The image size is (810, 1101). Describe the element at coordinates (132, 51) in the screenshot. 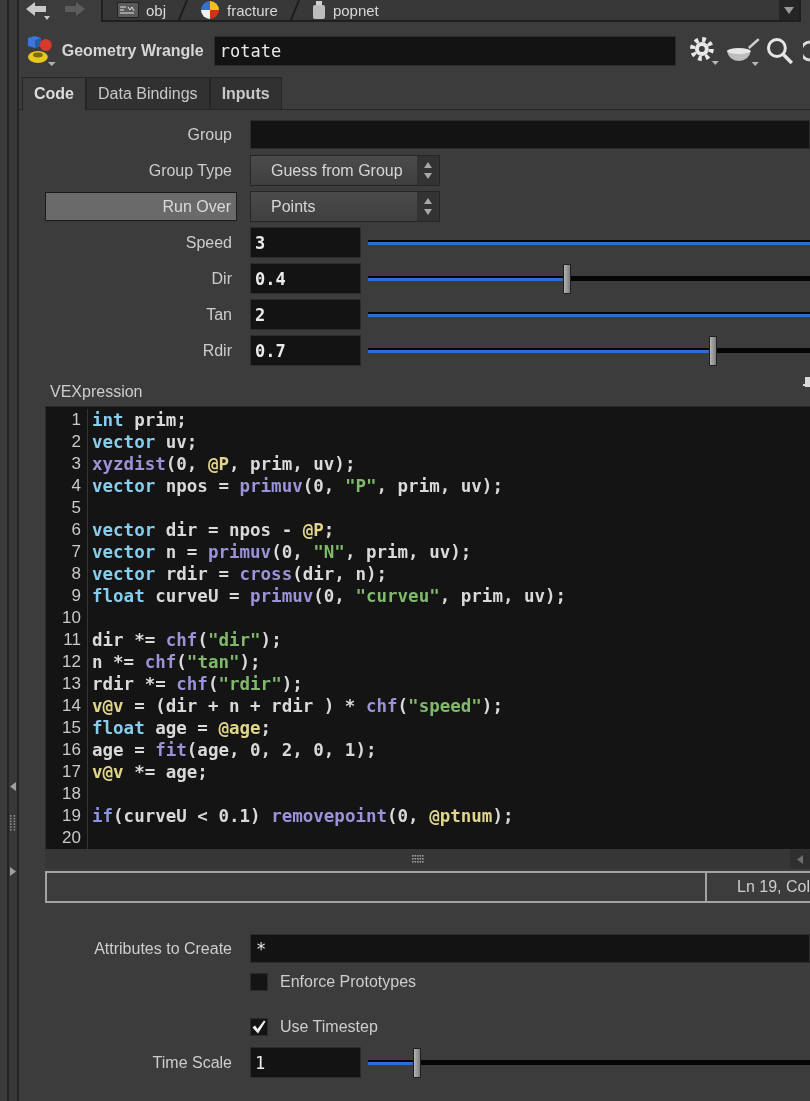

I see `node-type-label: Geometry Wrangle` at that location.